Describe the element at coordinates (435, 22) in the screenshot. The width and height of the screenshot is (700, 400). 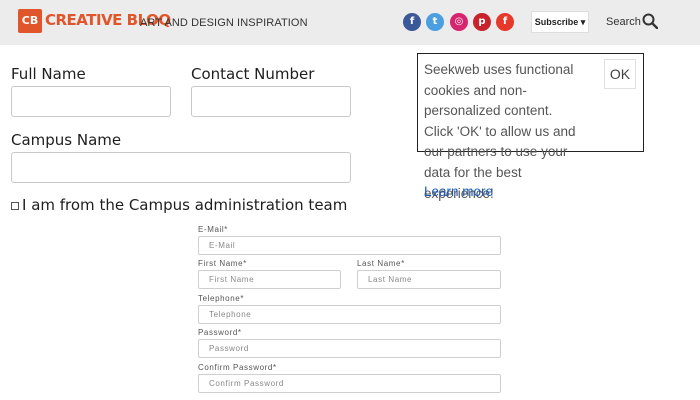
I see `twitter-icon: t` at that location.